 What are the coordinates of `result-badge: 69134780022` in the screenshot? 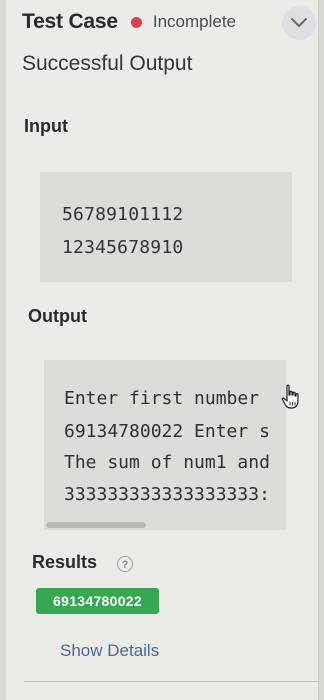 It's located at (97, 601).